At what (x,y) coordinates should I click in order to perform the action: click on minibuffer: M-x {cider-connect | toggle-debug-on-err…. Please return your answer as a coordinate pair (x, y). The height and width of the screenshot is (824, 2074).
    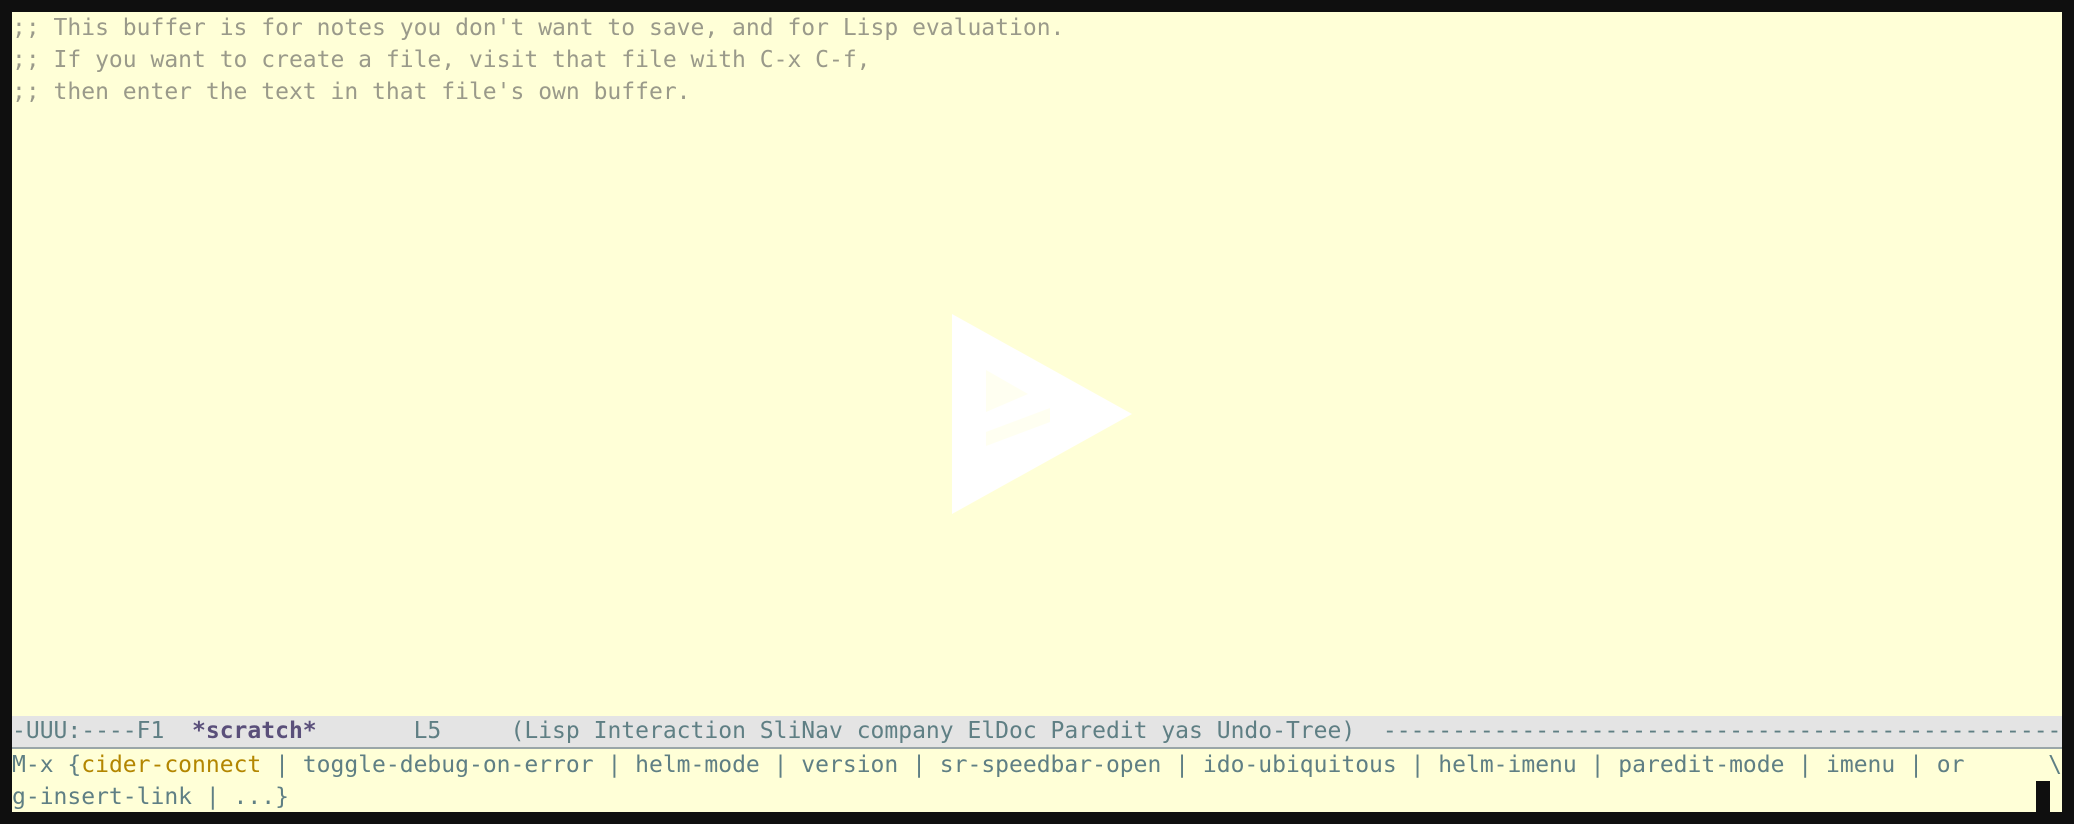
    Looking at the image, I should click on (1037, 780).